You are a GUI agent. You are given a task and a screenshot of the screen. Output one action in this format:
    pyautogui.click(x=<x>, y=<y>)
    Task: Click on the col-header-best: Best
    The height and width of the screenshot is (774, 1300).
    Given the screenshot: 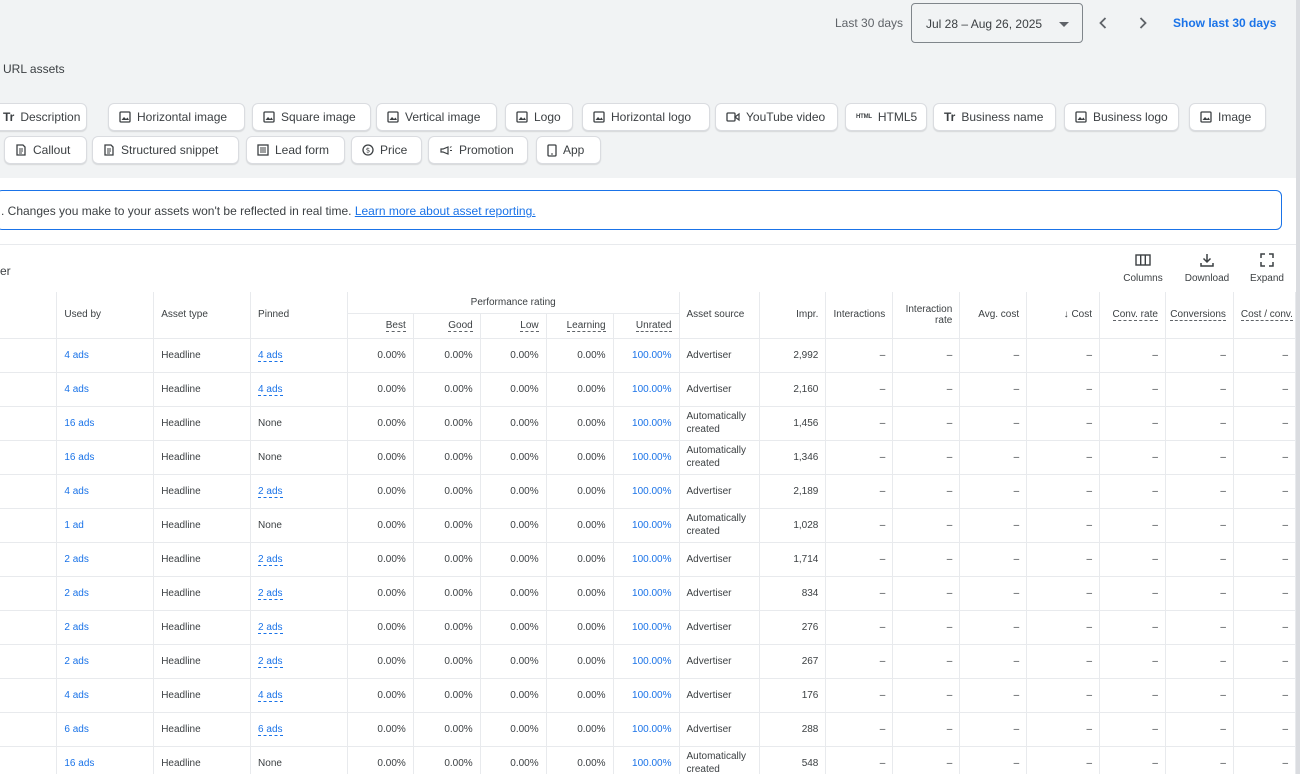 What is the action you would take?
    pyautogui.click(x=380, y=326)
    